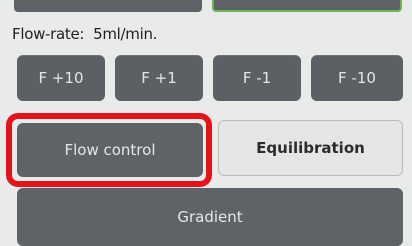 The image size is (412, 246). What do you see at coordinates (257, 78) in the screenshot?
I see `flow-minus-1-button: F -1` at bounding box center [257, 78].